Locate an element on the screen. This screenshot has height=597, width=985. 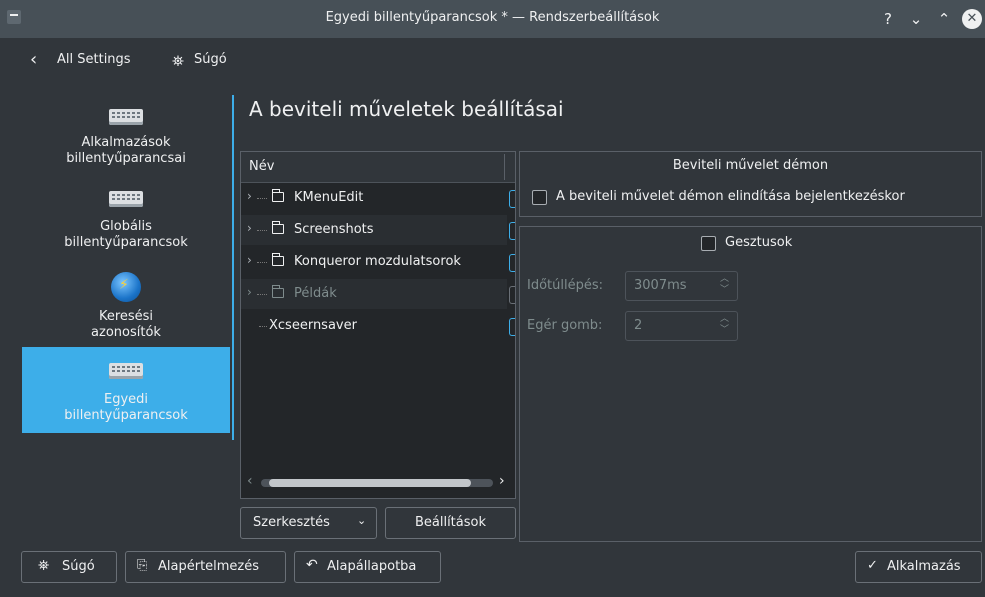
sidebar-item-label: Egyedi billentyűparancsok is located at coordinates (126, 407).